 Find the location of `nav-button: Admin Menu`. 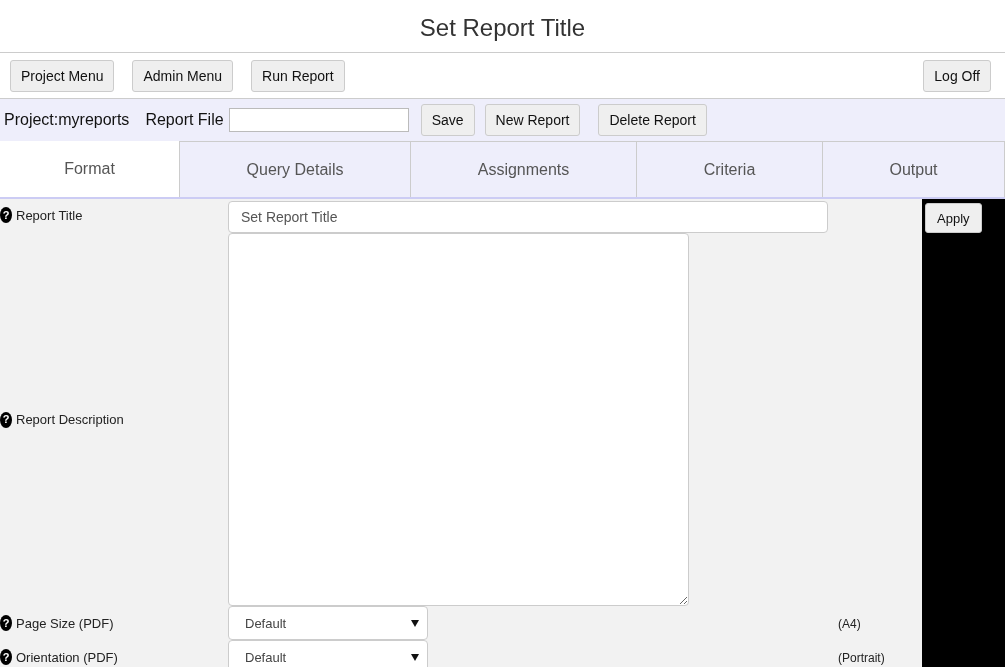

nav-button: Admin Menu is located at coordinates (183, 75).